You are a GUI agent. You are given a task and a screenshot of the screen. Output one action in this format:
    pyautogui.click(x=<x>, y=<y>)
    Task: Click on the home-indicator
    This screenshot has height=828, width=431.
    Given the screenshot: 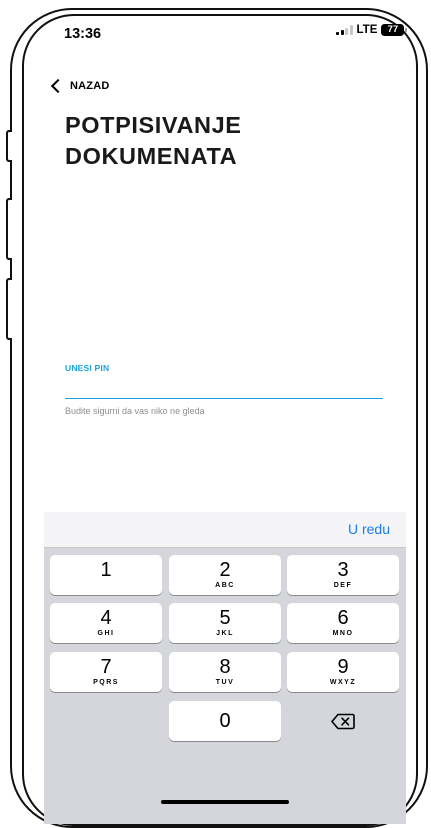 What is the action you would take?
    pyautogui.click(x=225, y=802)
    